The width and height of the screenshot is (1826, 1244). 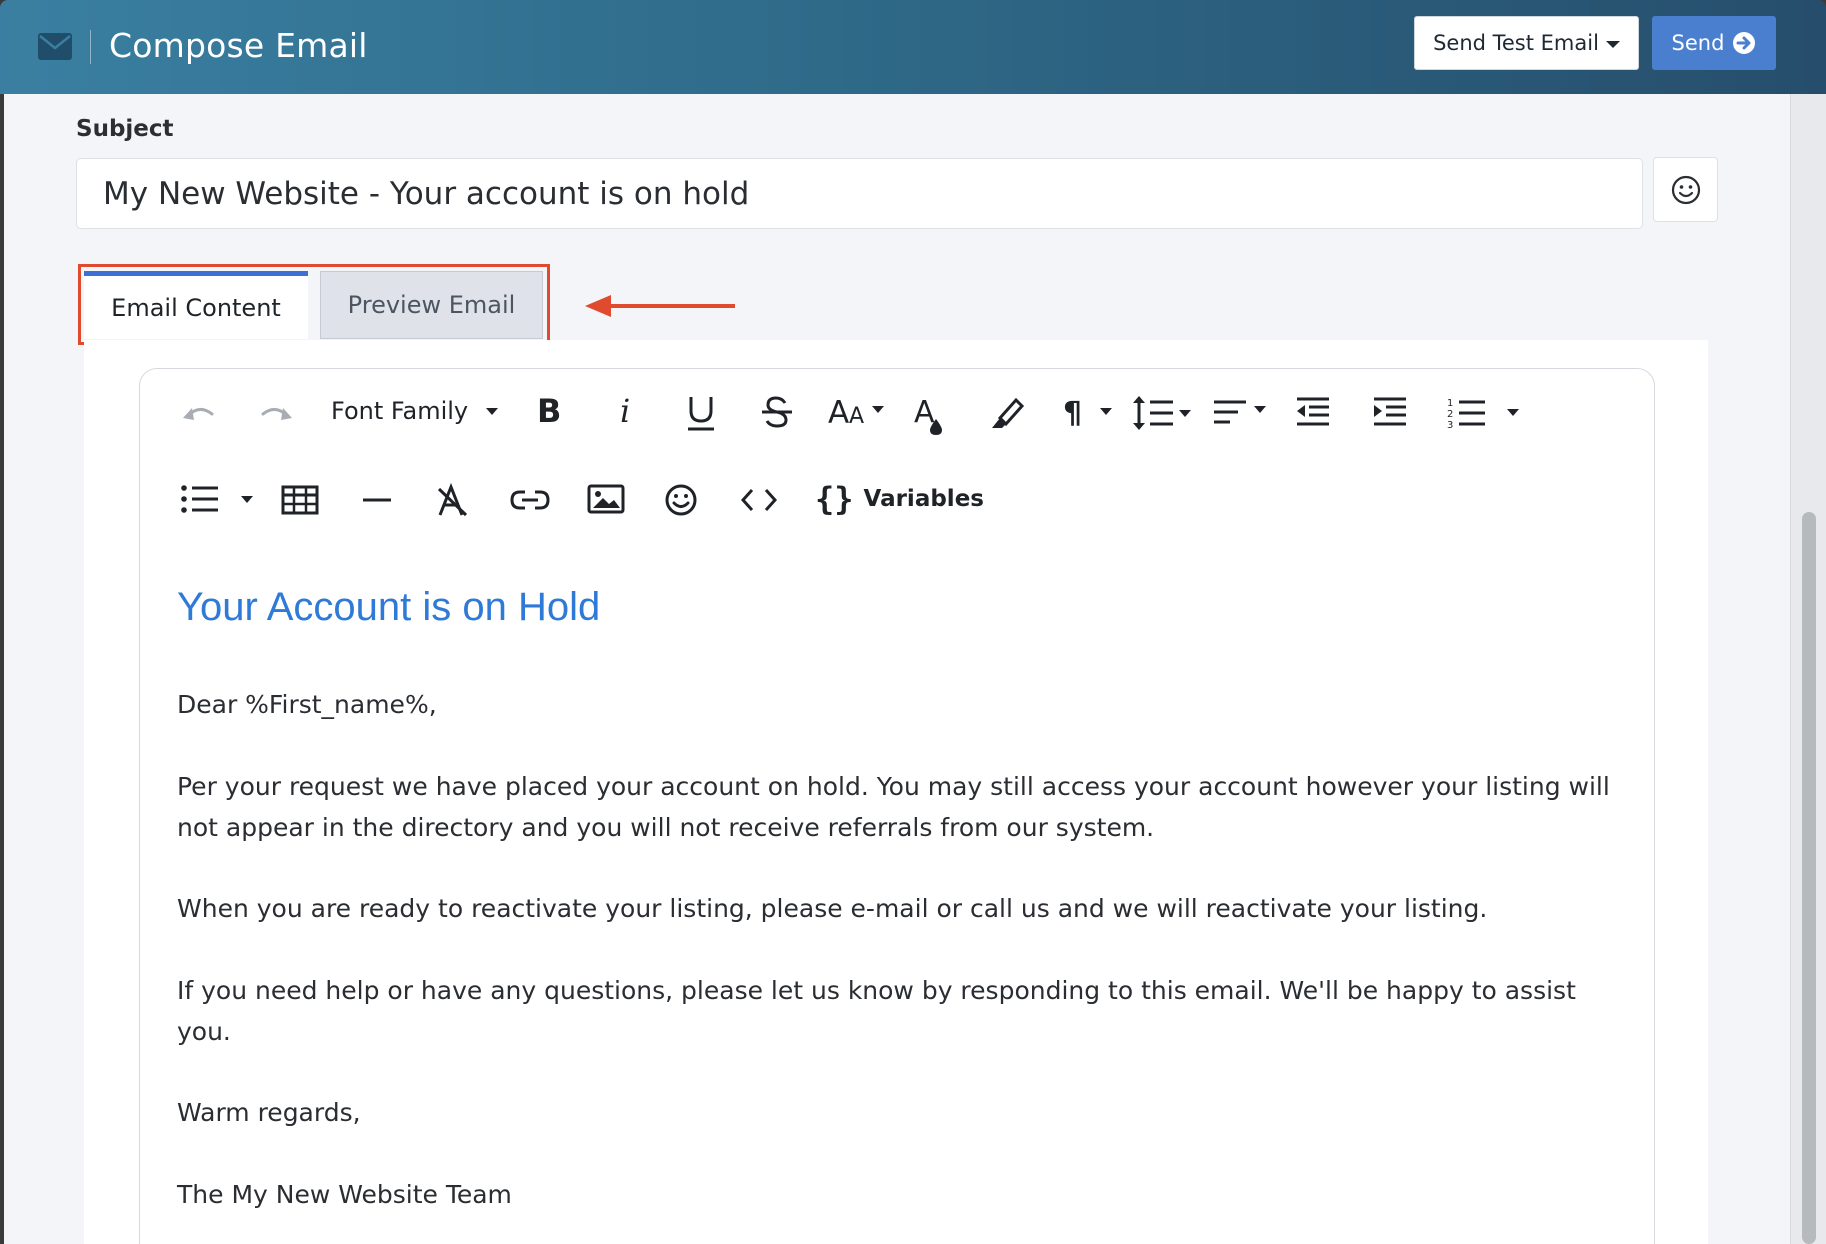 I want to click on outdent-icon, so click(x=1313, y=412).